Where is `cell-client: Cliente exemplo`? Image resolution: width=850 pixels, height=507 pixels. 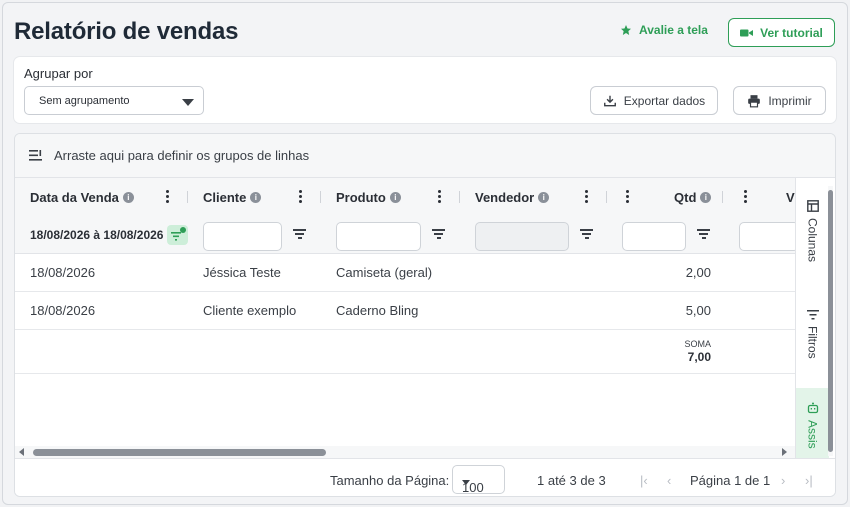 cell-client: Cliente exemplo is located at coordinates (250, 310).